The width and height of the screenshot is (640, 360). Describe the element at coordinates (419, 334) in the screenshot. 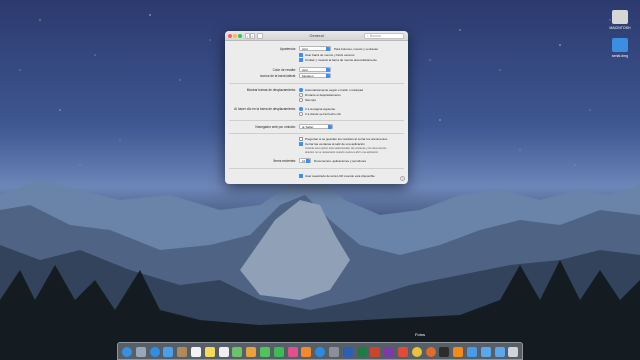

I see `dock-tooltip: Fotos` at that location.